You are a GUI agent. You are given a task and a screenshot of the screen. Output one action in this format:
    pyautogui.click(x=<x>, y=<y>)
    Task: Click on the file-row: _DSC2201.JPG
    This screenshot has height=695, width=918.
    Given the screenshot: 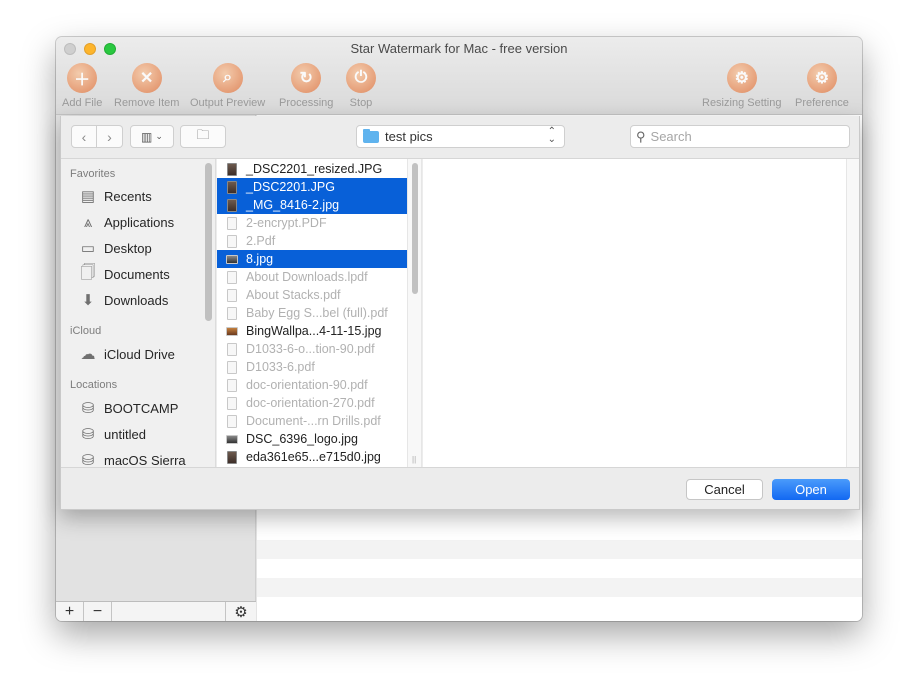 What is the action you would take?
    pyautogui.click(x=312, y=187)
    